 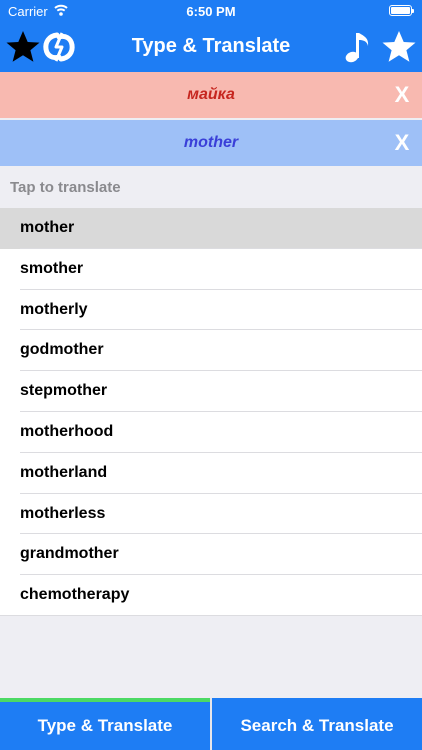 I want to click on source-word: майка, so click(x=211, y=94).